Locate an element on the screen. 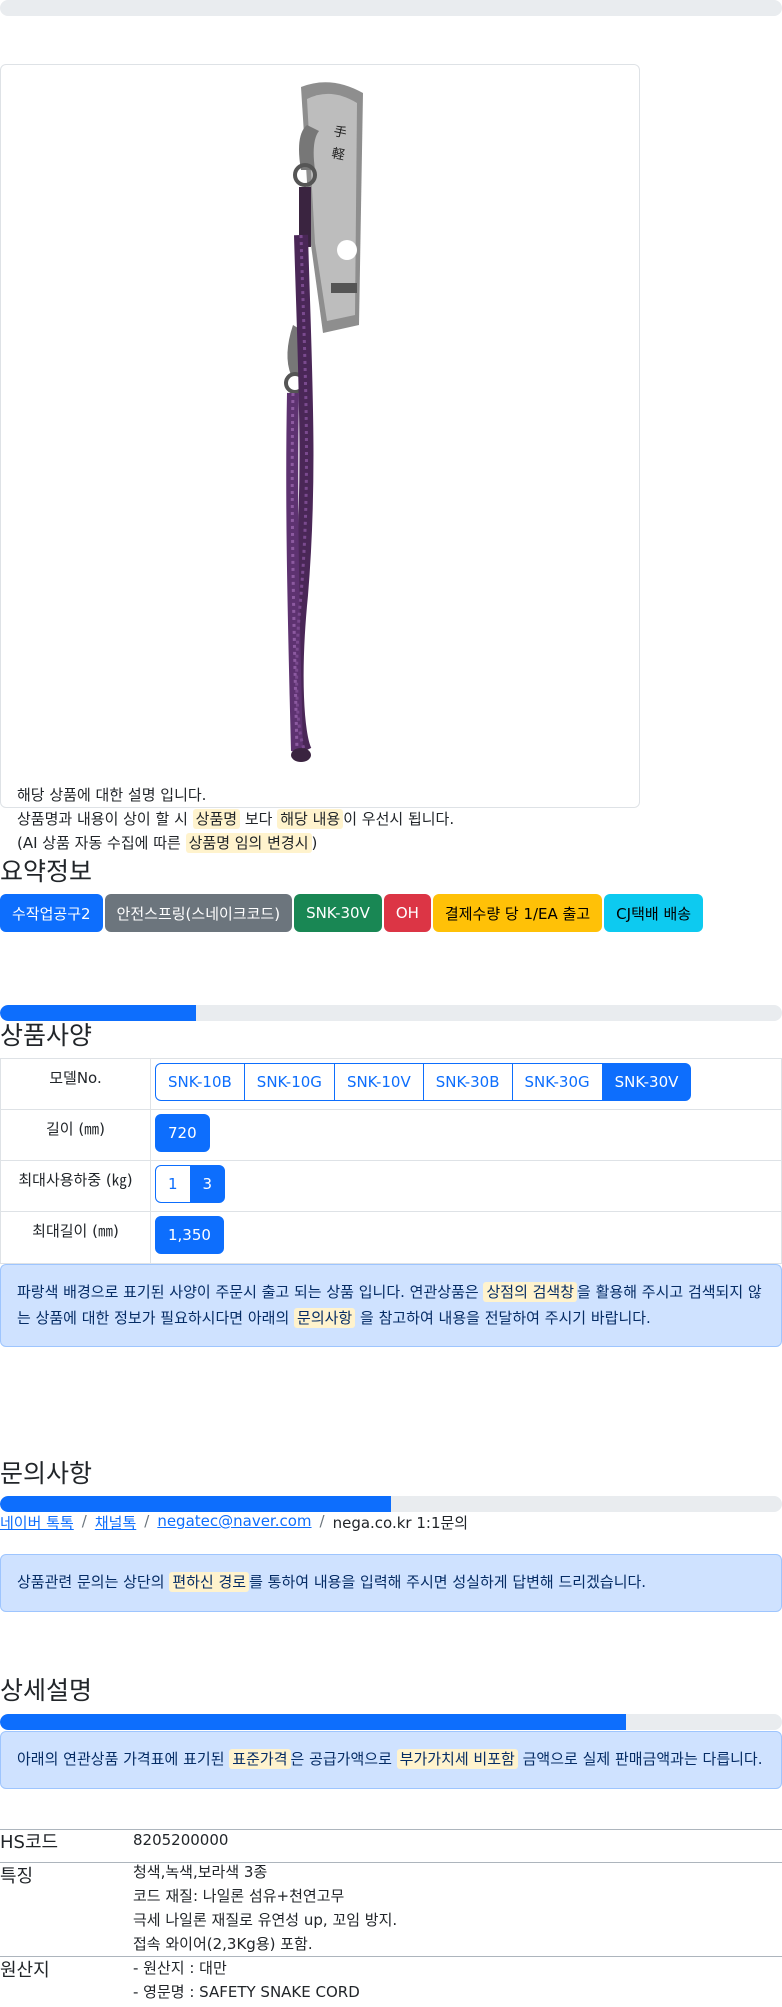 Image resolution: width=782 pixels, height=2007 pixels. spec-label: 최대길이 (㎜) is located at coordinates (75, 1237).